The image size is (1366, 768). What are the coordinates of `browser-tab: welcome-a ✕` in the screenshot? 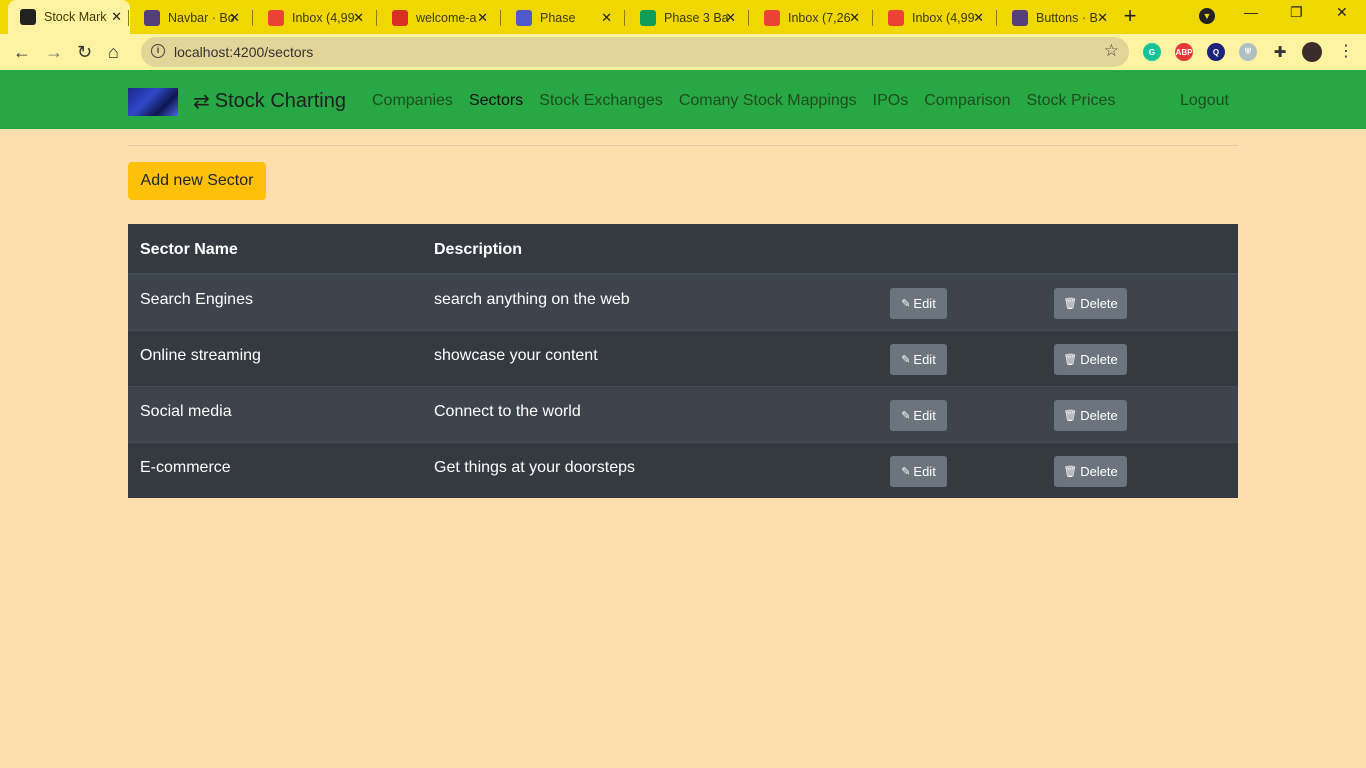 It's located at (438, 18).